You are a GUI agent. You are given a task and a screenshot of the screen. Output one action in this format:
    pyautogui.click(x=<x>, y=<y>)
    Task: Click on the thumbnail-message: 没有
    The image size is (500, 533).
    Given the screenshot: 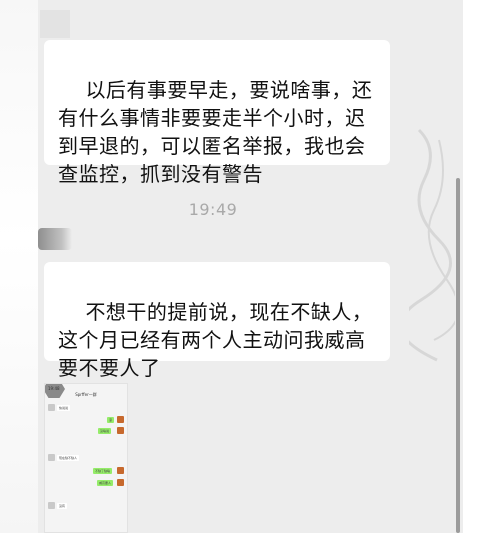 What is the action you would take?
    pyautogui.click(x=62, y=506)
    